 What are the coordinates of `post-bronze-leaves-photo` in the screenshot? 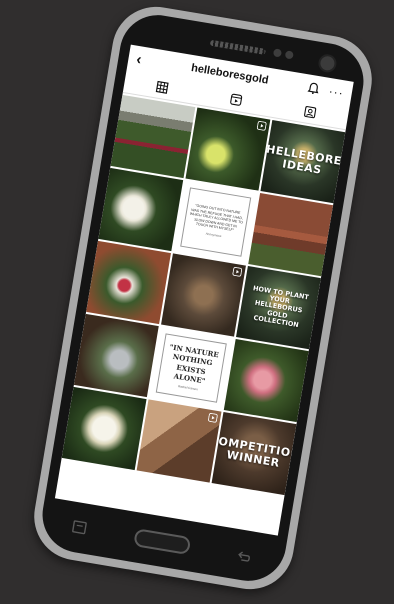 It's located at (203, 295).